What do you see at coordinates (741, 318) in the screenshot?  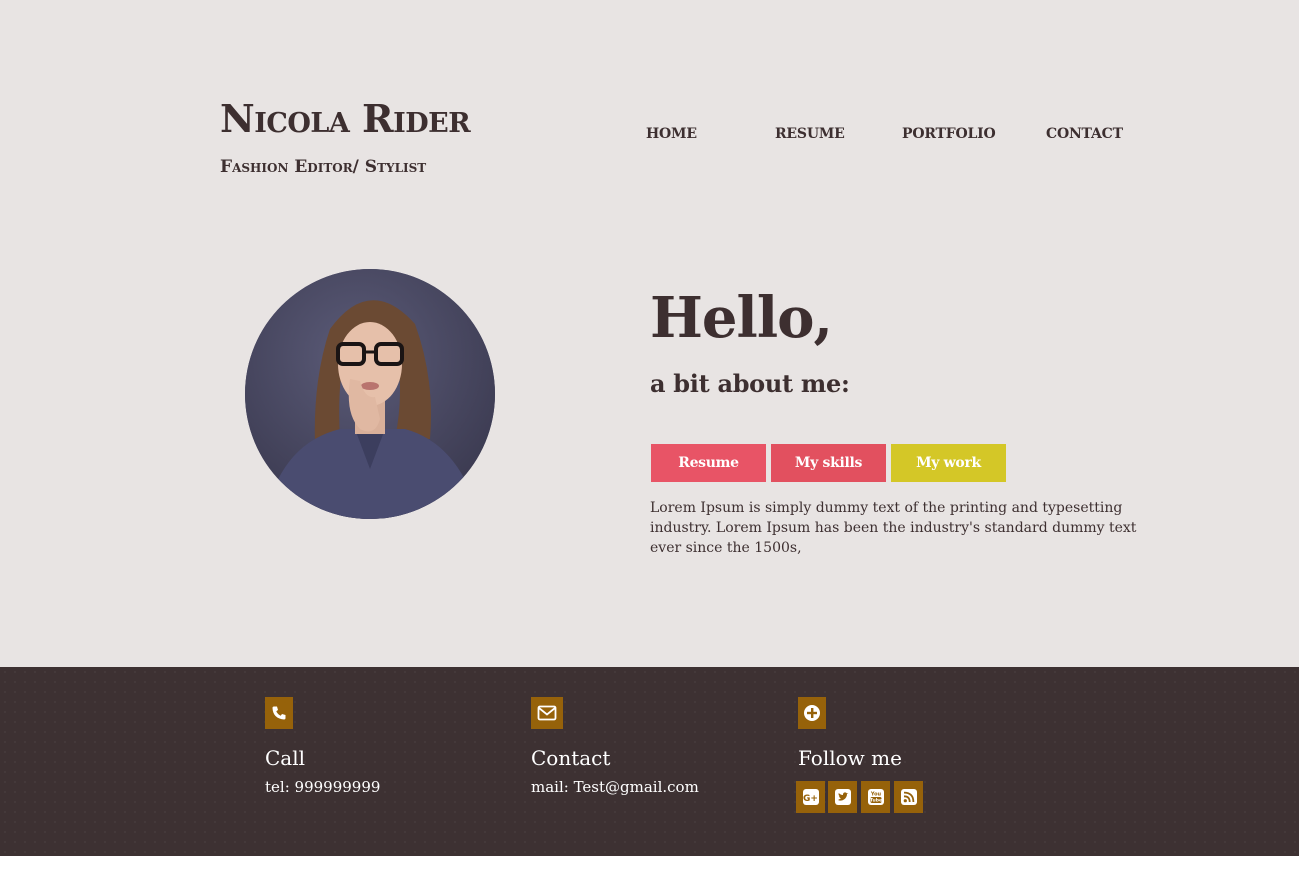 I see `hero-greeting: Hello,` at bounding box center [741, 318].